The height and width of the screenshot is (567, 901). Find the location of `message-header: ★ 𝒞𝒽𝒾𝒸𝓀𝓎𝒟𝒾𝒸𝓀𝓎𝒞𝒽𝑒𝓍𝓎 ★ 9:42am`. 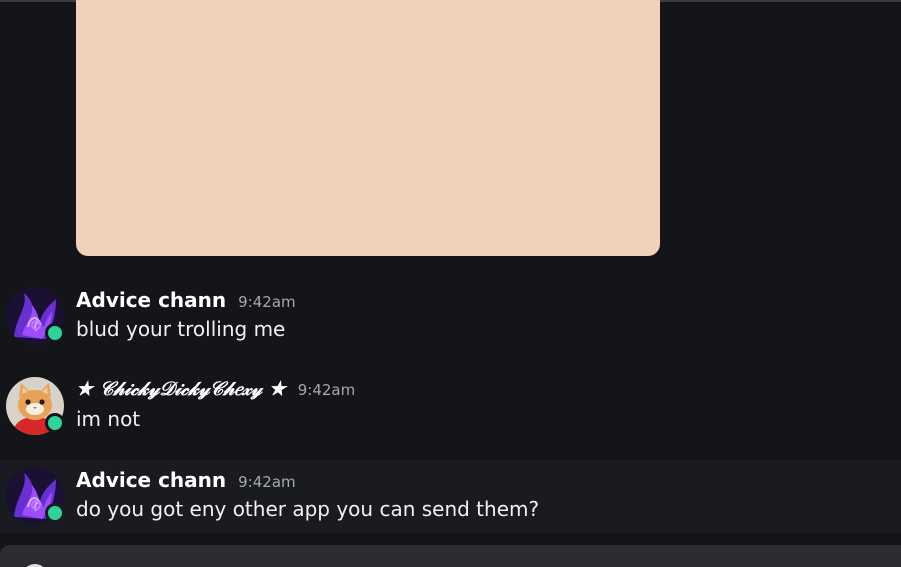

message-header: ★ 𝒞𝒽𝒾𝒸𝓀𝓎𝒟𝒾𝒸𝓀𝓎𝒞𝒽𝑒𝓍𝓎 ★ 9:42am is located at coordinates (215, 389).